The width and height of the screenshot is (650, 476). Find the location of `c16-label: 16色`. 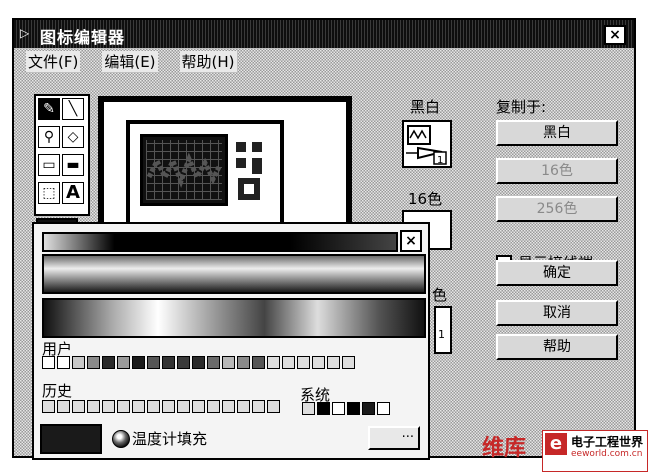

c16-label: 16色 is located at coordinates (425, 199).